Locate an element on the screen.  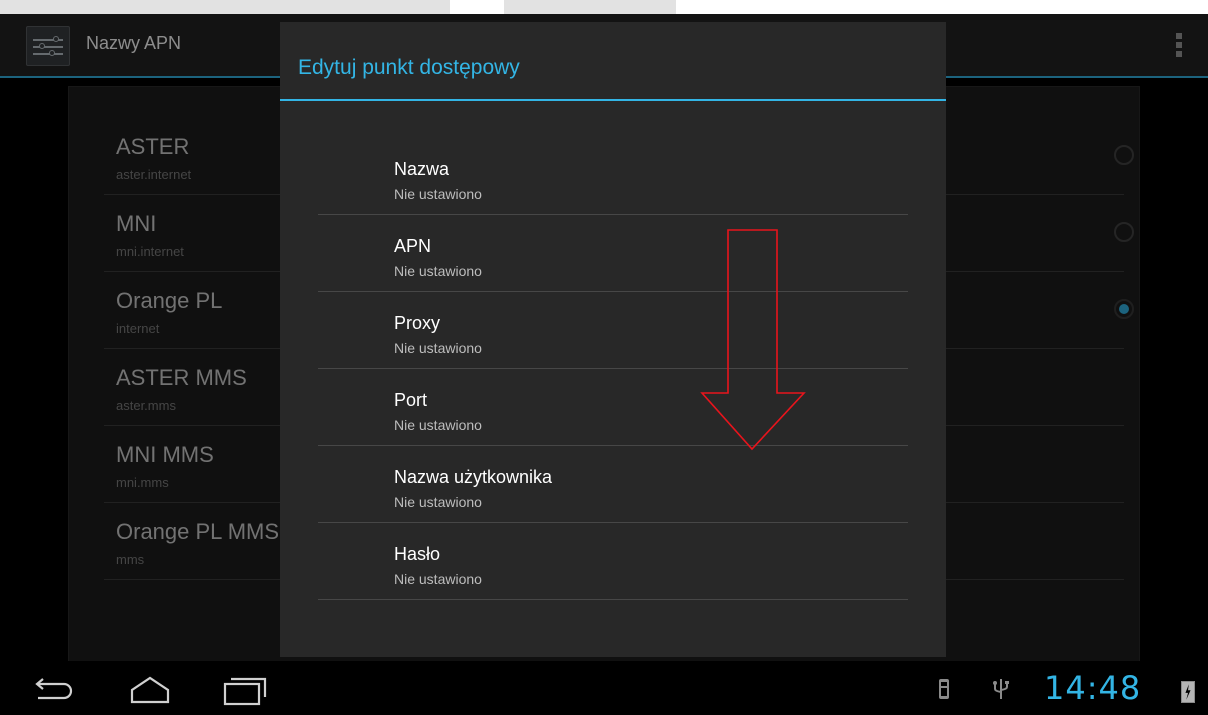
field-label: Port is located at coordinates (411, 400).